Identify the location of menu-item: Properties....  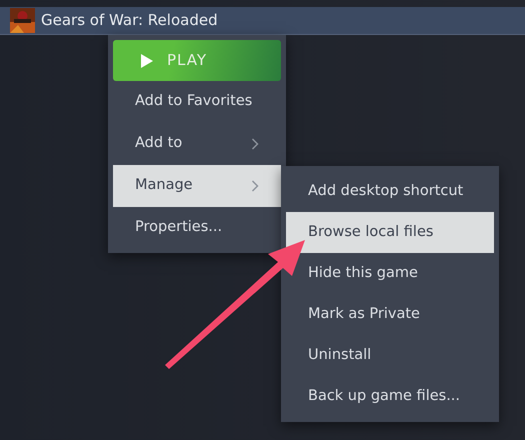
(197, 228).